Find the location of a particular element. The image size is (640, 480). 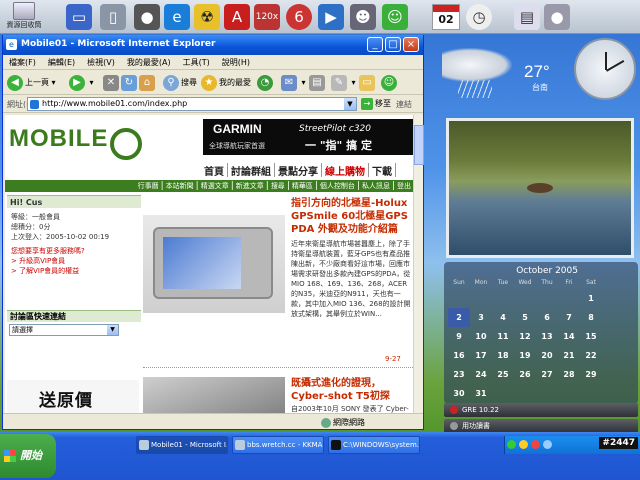

document-icon: ▤ is located at coordinates (527, 17).